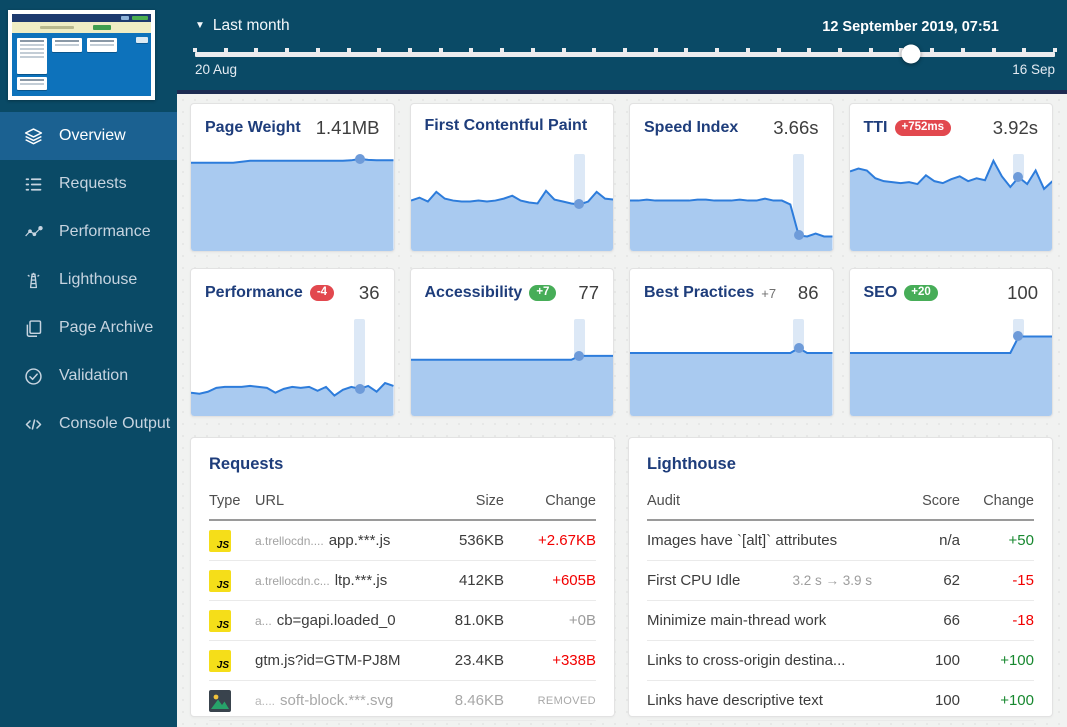  I want to click on audit-label: First CPU Idle, so click(694, 580).